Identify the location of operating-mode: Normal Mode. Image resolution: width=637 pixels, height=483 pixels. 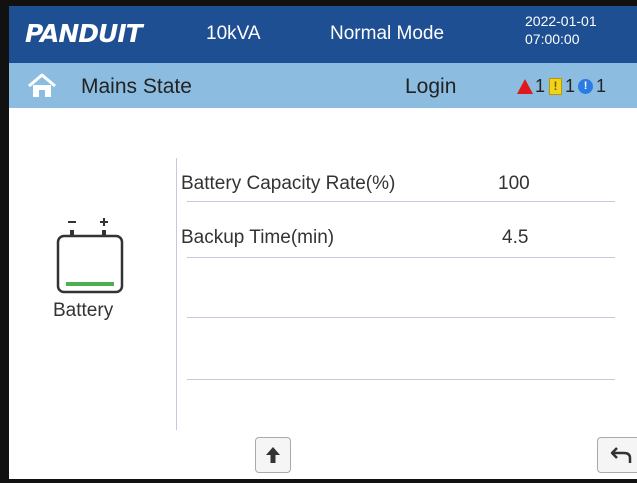
(387, 33).